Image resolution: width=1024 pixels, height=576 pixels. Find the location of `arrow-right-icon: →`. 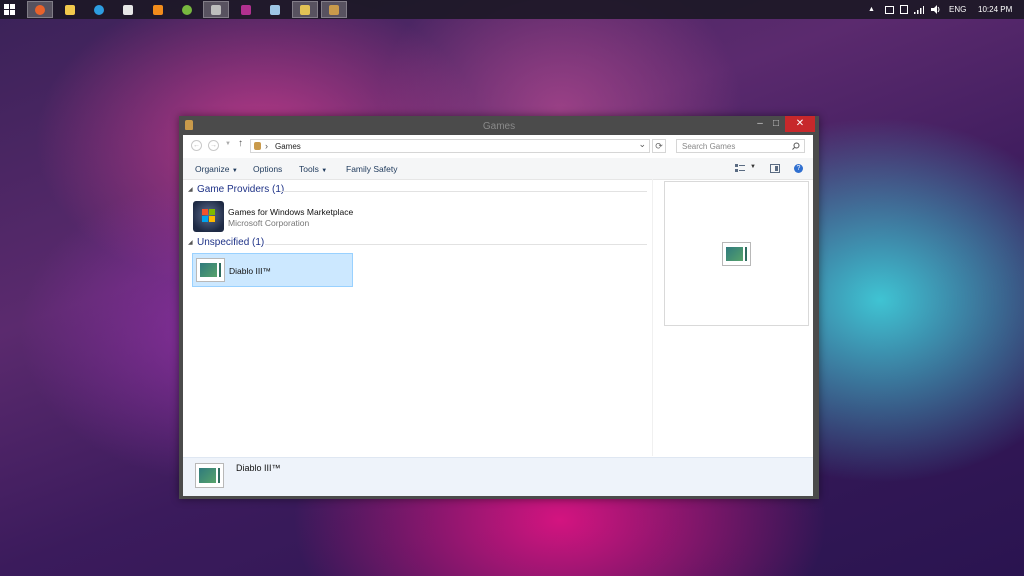

arrow-right-icon: → is located at coordinates (213, 145).